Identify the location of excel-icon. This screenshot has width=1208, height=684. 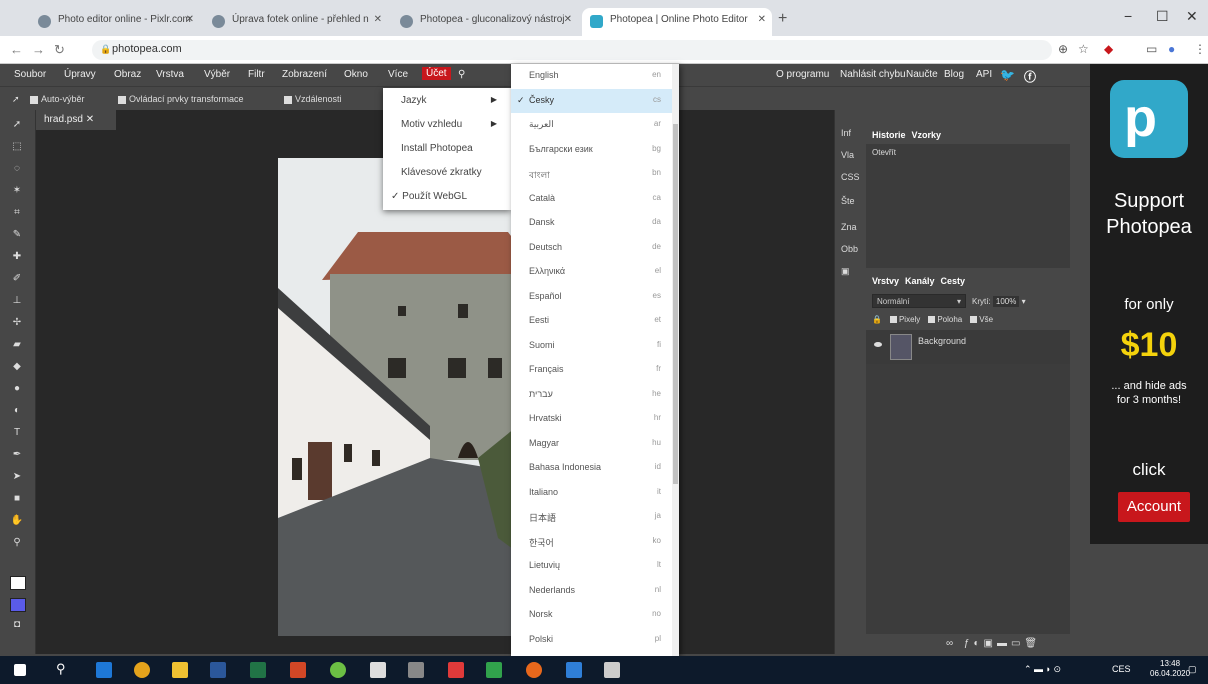
(258, 670).